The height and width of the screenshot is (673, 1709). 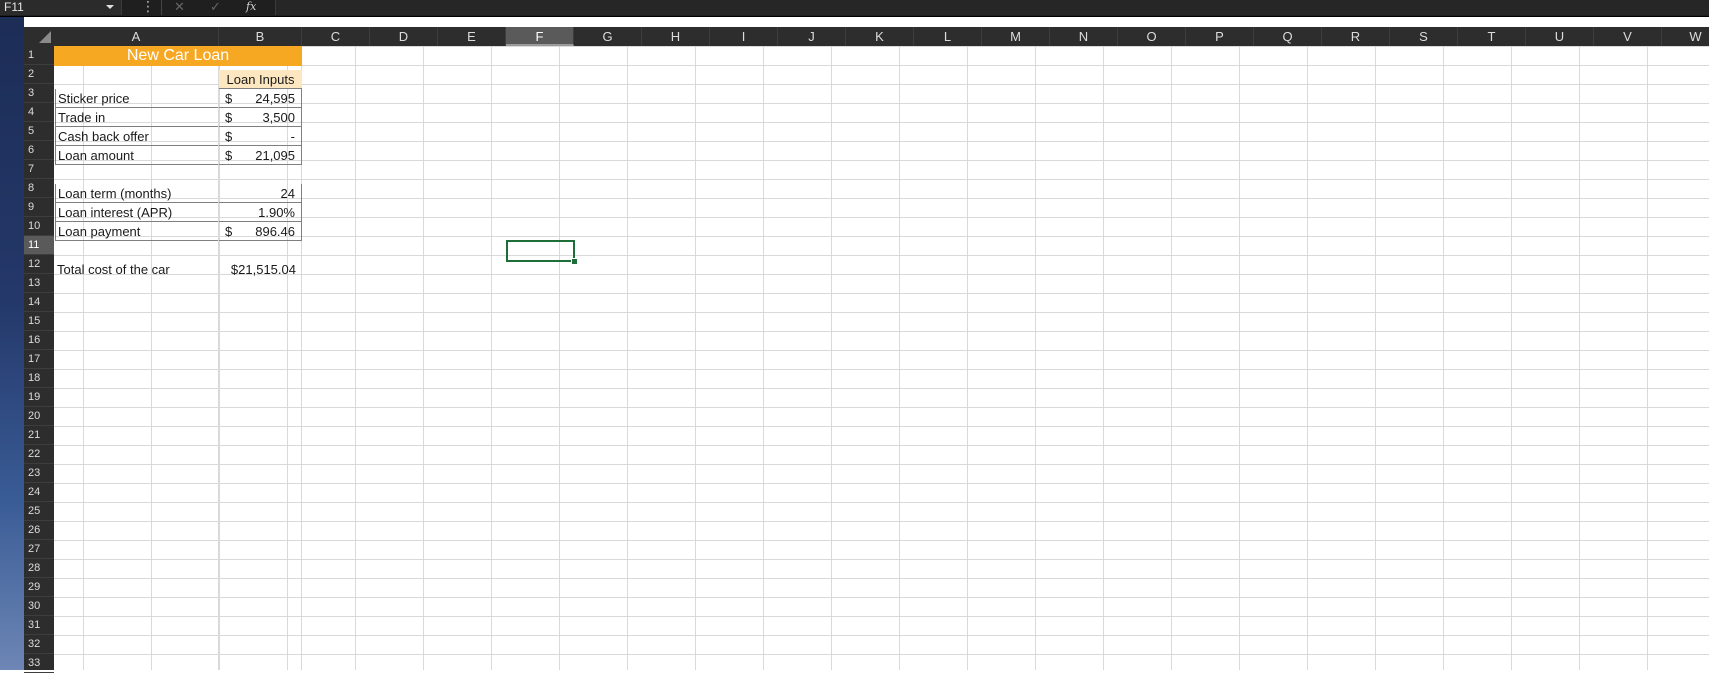 I want to click on row-value-cell: $ -, so click(x=260, y=136).